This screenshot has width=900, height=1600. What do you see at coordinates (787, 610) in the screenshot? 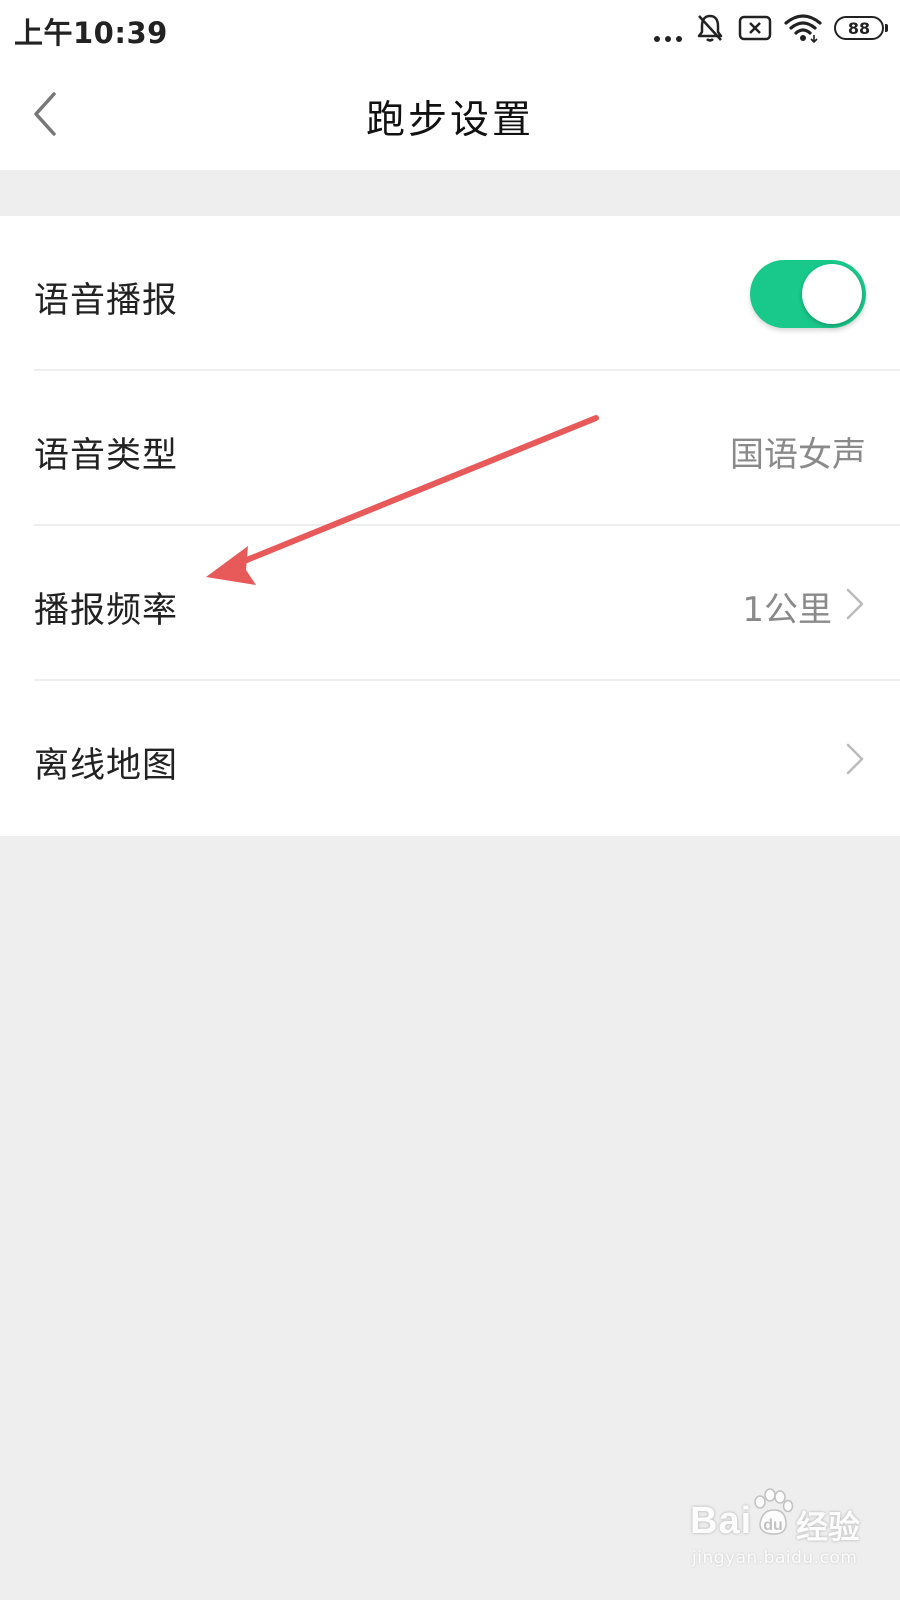
I see `broadcast-frequency-value: 1公里` at bounding box center [787, 610].